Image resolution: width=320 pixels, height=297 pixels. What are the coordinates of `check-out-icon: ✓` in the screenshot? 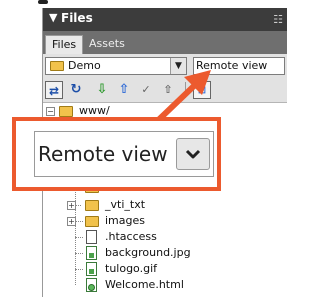 It's located at (146, 90).